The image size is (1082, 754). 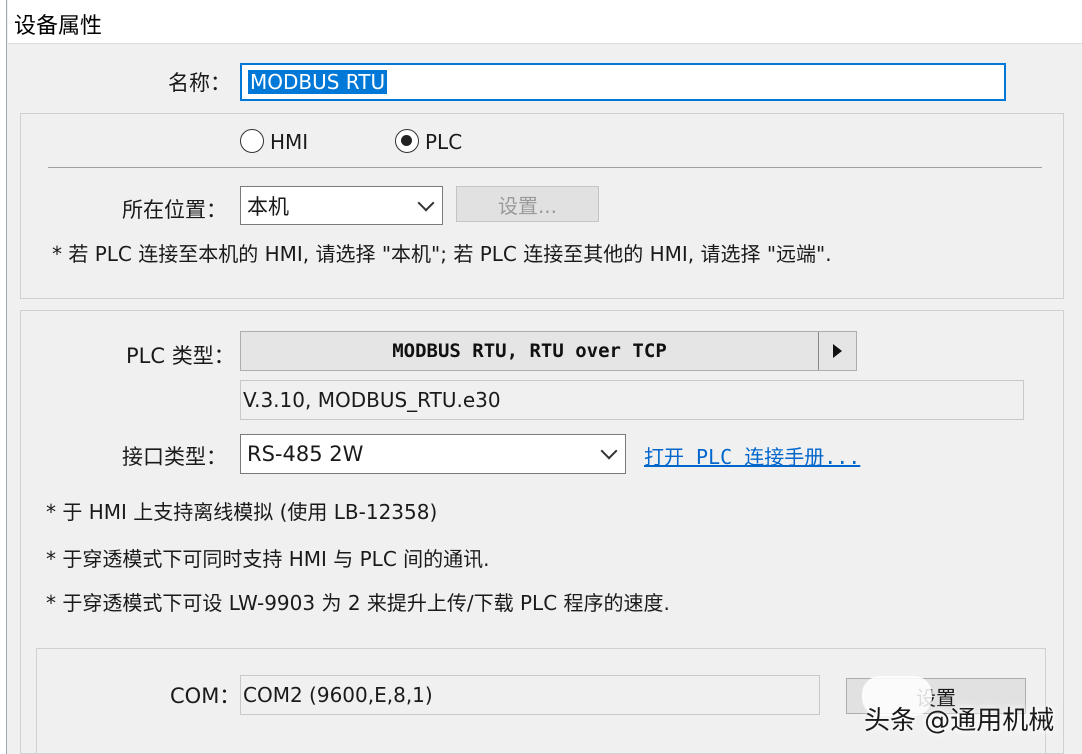 What do you see at coordinates (205, 696) in the screenshot?
I see `com-label: COM：` at bounding box center [205, 696].